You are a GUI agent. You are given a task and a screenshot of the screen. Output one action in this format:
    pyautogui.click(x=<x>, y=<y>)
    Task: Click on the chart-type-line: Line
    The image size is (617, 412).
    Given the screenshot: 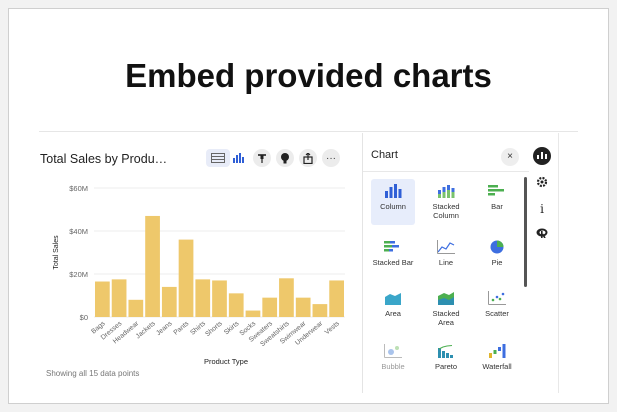 What is the action you would take?
    pyautogui.click(x=446, y=258)
    